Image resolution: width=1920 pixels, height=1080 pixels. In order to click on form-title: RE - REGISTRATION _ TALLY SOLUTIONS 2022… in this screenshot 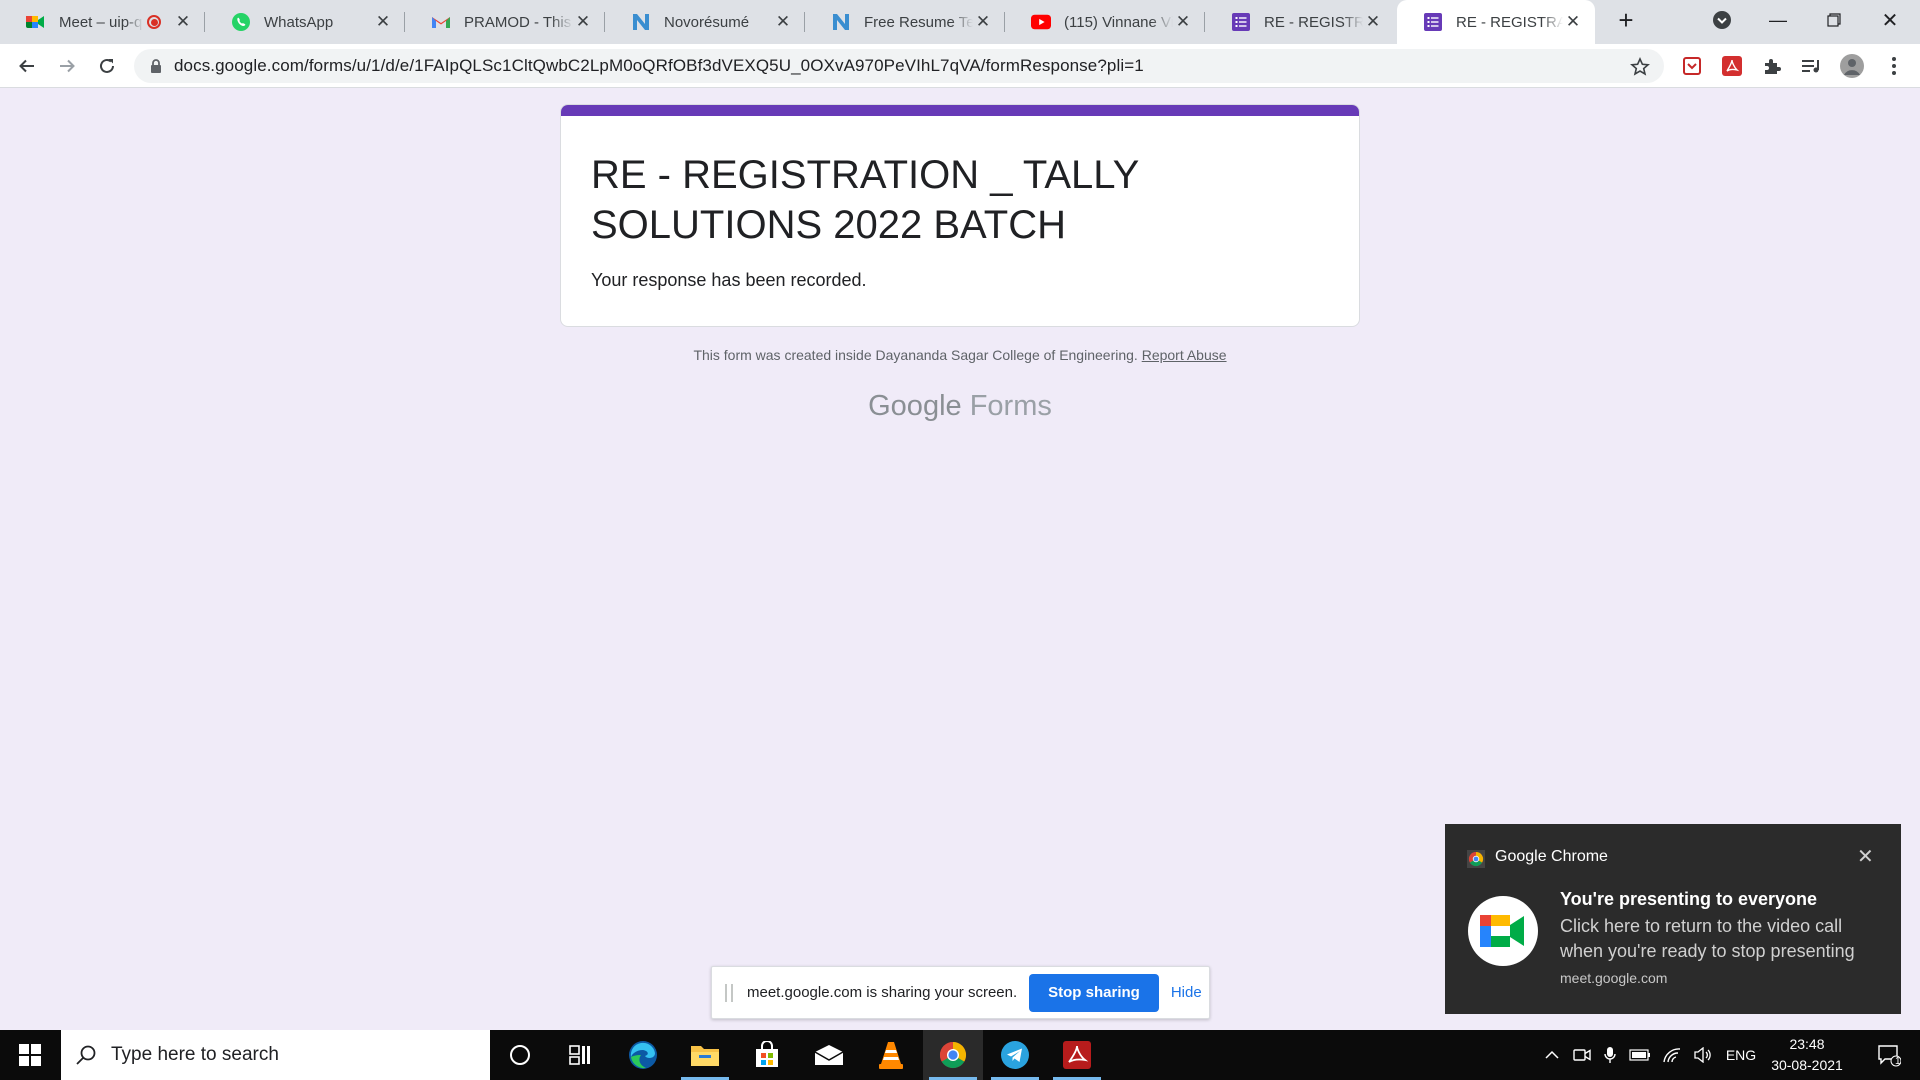, I will do `click(865, 200)`.